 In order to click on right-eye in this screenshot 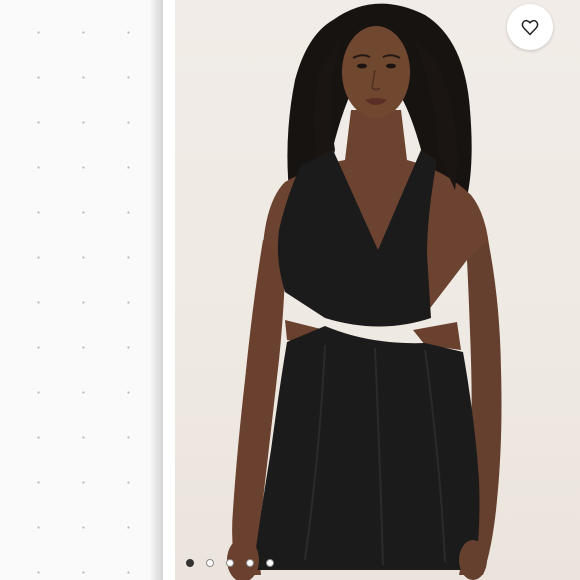, I will do `click(391, 66)`.